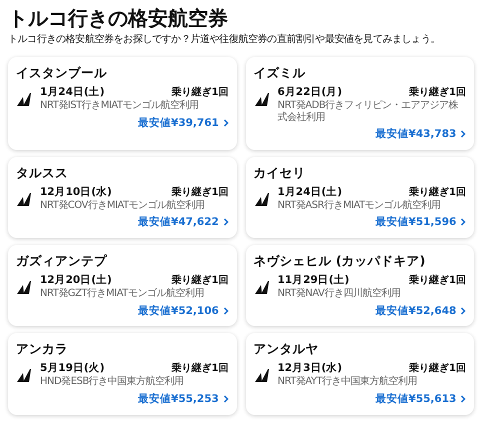 The image size is (480, 438). I want to click on city-name: イスタンブール, so click(62, 72).